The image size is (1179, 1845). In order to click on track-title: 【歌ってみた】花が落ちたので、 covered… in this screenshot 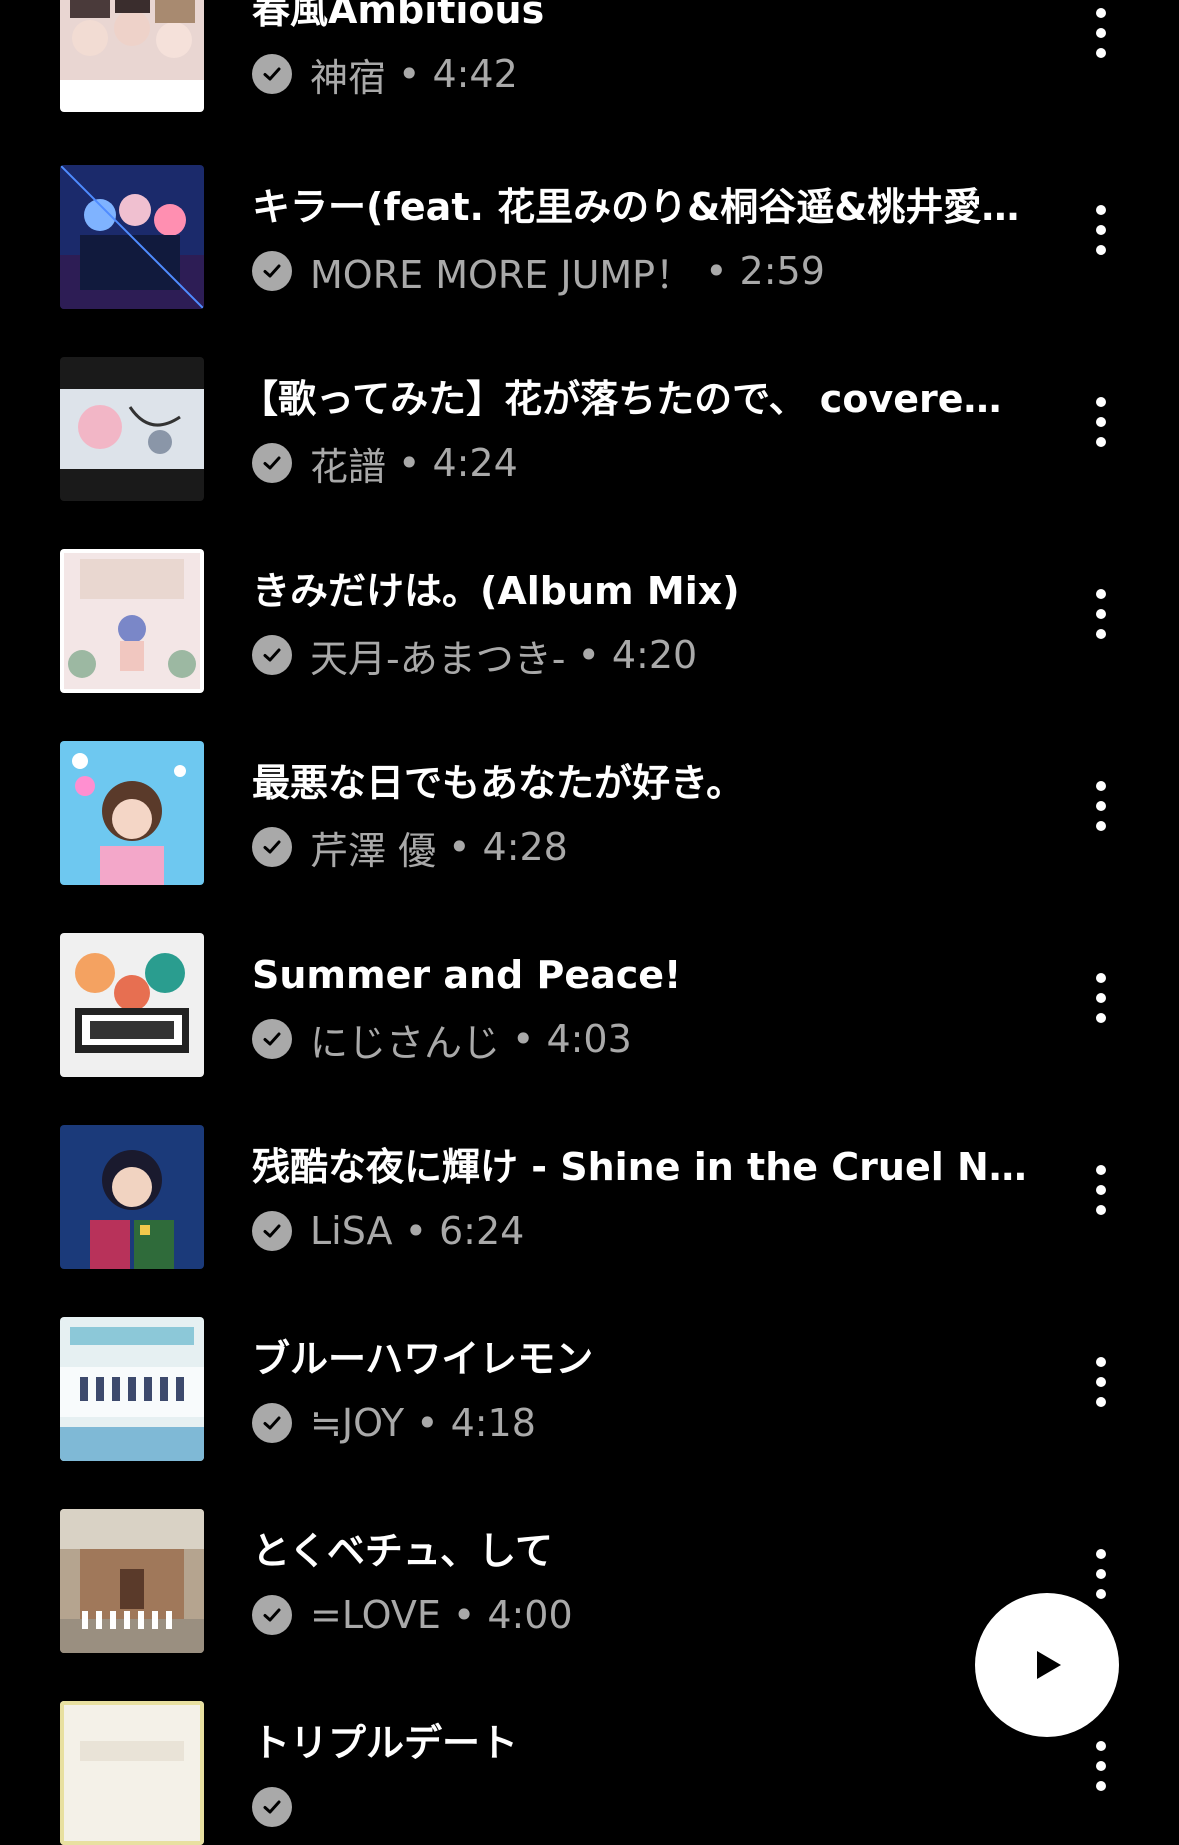, I will do `click(630, 399)`.